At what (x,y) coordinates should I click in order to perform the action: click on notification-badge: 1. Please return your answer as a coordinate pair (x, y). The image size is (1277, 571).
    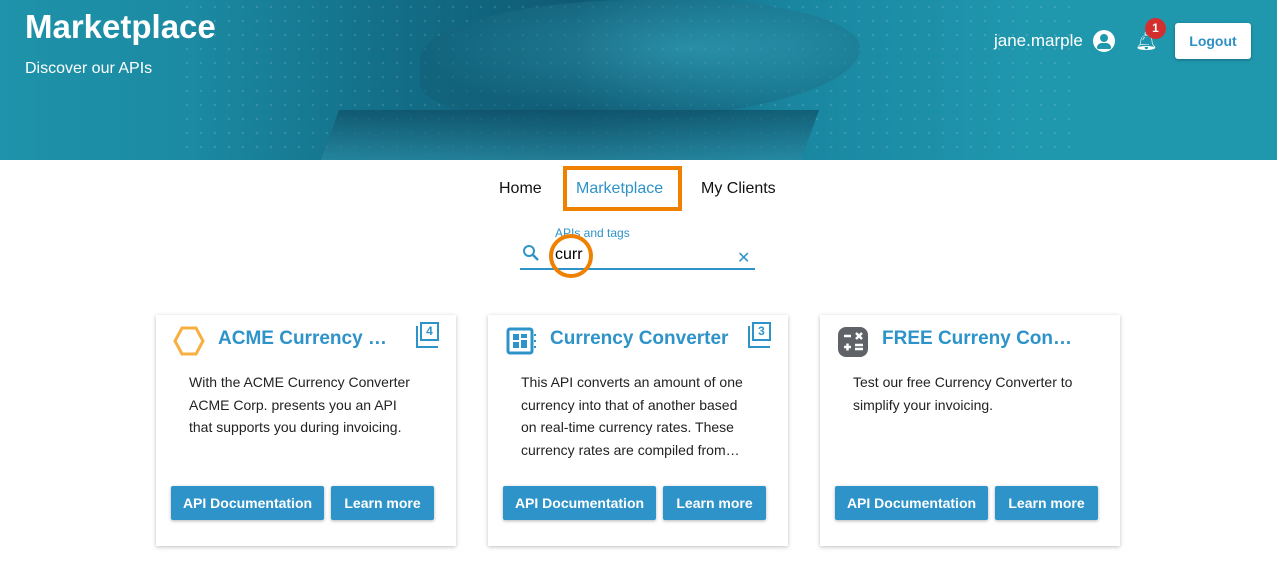
    Looking at the image, I should click on (1155, 28).